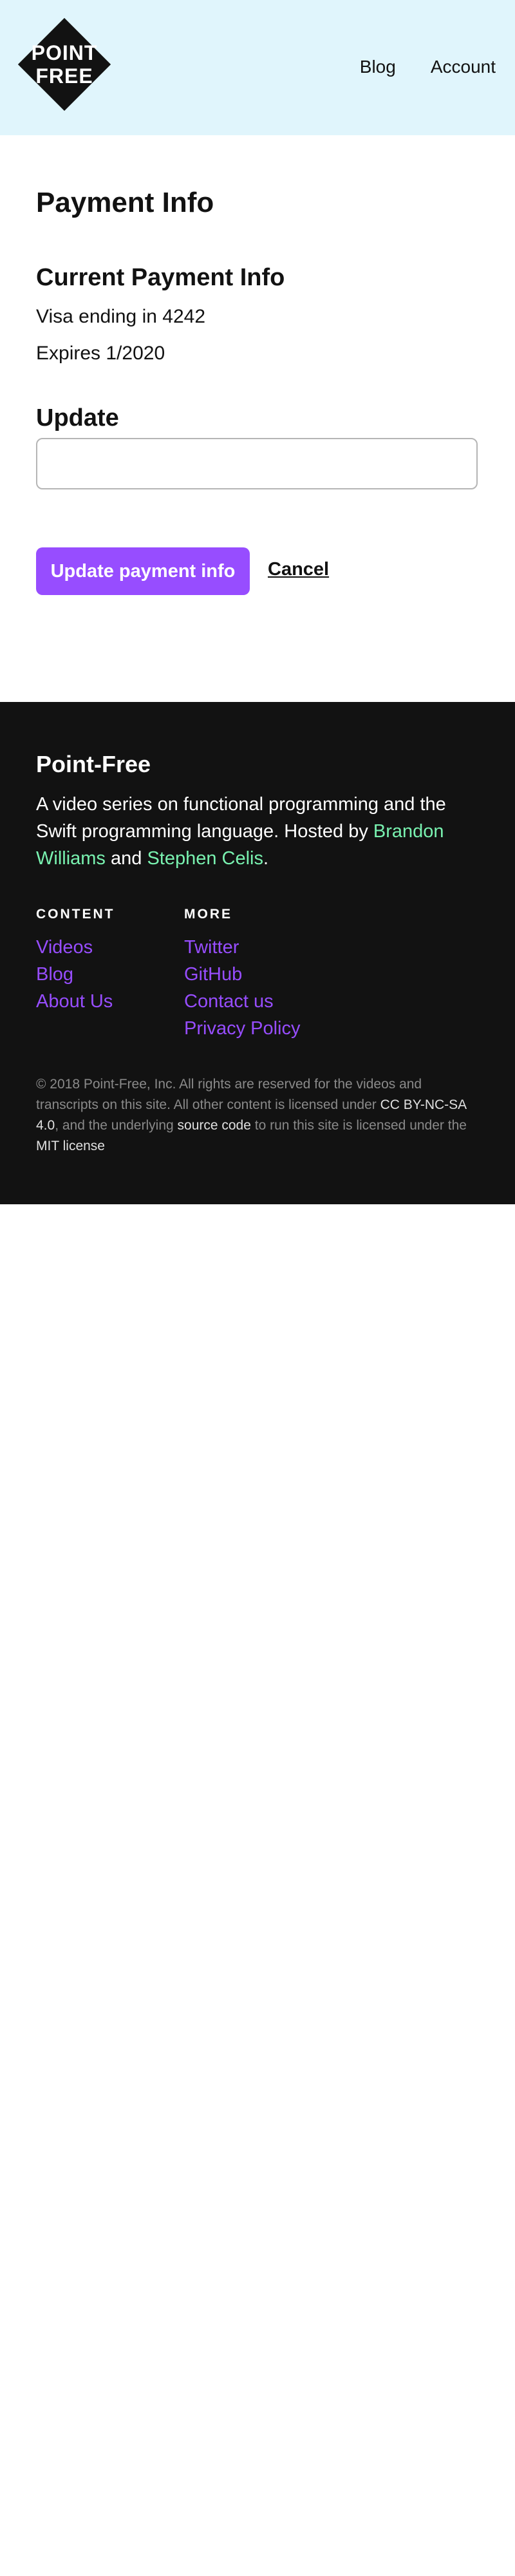 This screenshot has width=515, height=2576. I want to click on card-input-field, so click(257, 463).